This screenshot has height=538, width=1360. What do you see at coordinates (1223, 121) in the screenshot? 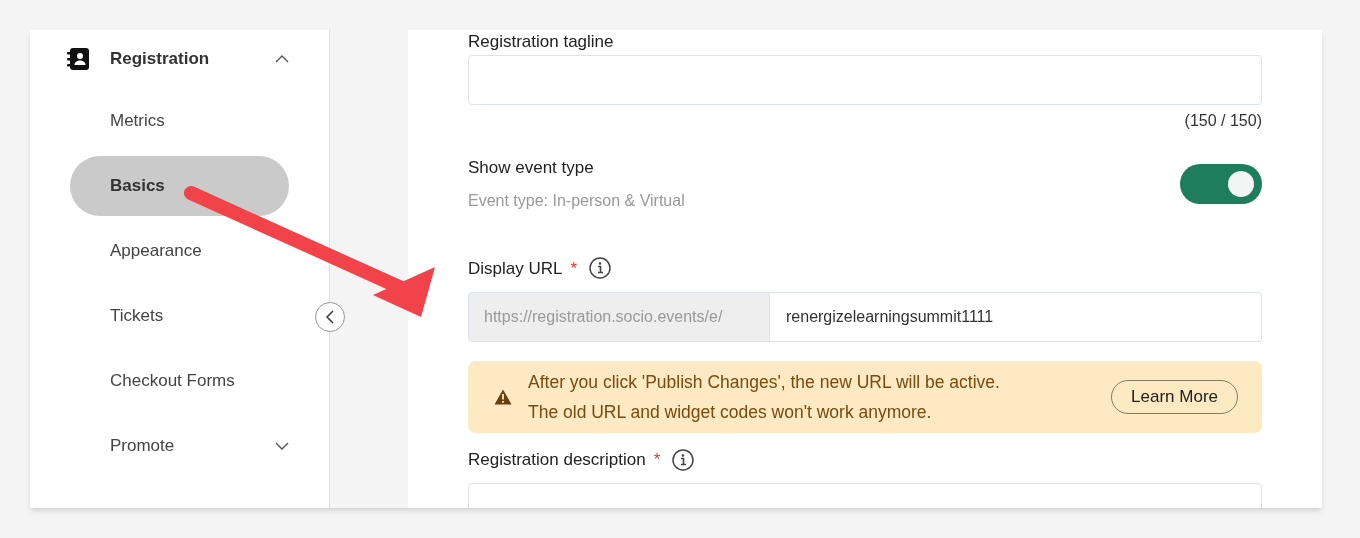
I see `character-counter: (150 / 150)` at bounding box center [1223, 121].